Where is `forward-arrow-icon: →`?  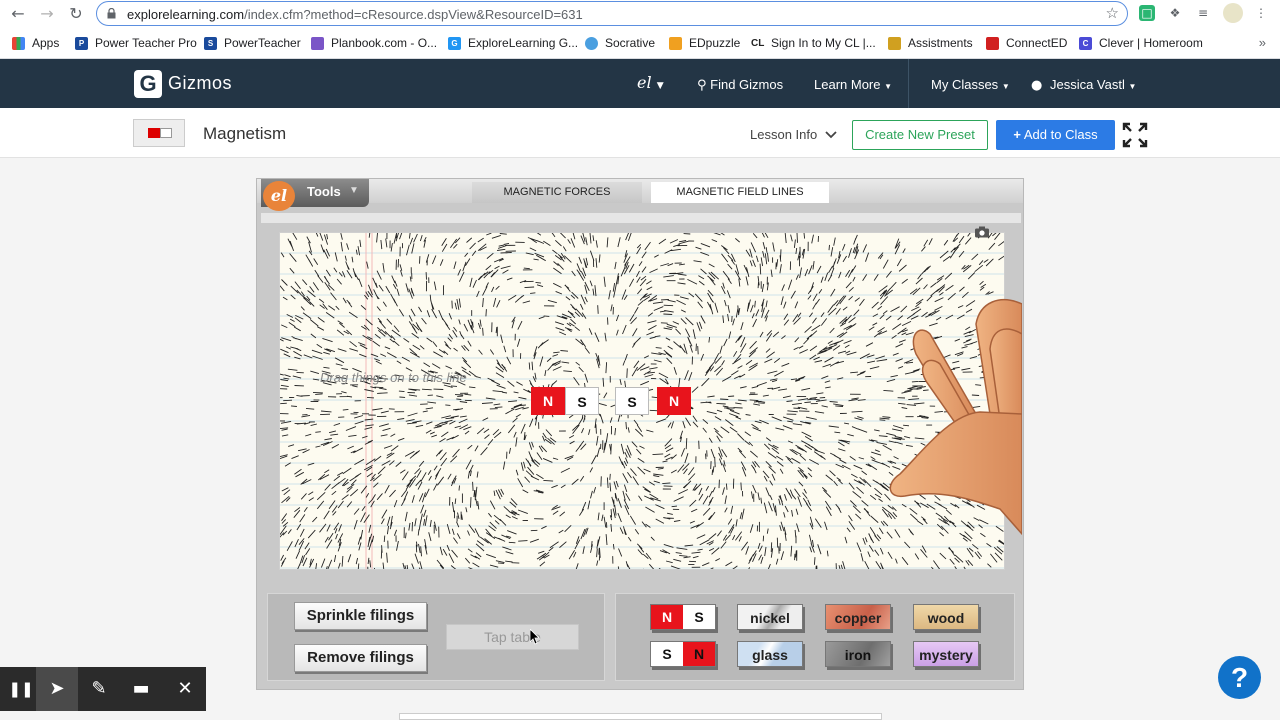 forward-arrow-icon: → is located at coordinates (47, 14).